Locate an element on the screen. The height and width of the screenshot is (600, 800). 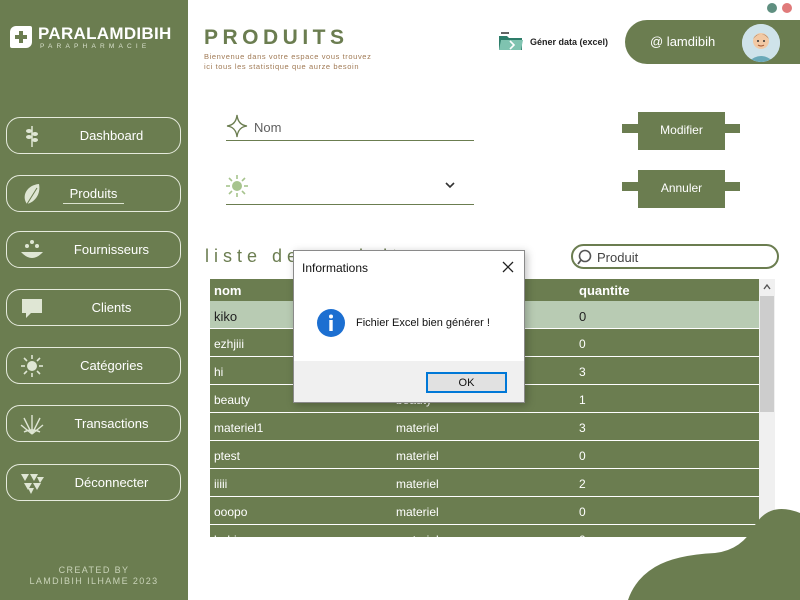
chevron-down-icon is located at coordinates (450, 185).